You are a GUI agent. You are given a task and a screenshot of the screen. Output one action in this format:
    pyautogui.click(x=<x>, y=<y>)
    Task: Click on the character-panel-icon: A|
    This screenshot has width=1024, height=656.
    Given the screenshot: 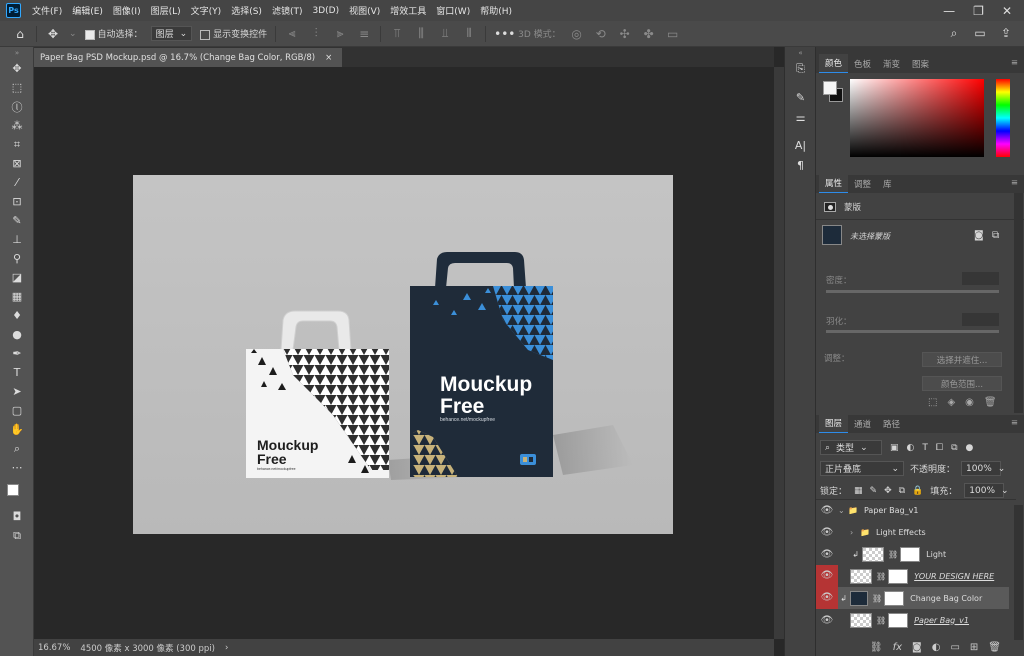 What is the action you would take?
    pyautogui.click(x=800, y=145)
    